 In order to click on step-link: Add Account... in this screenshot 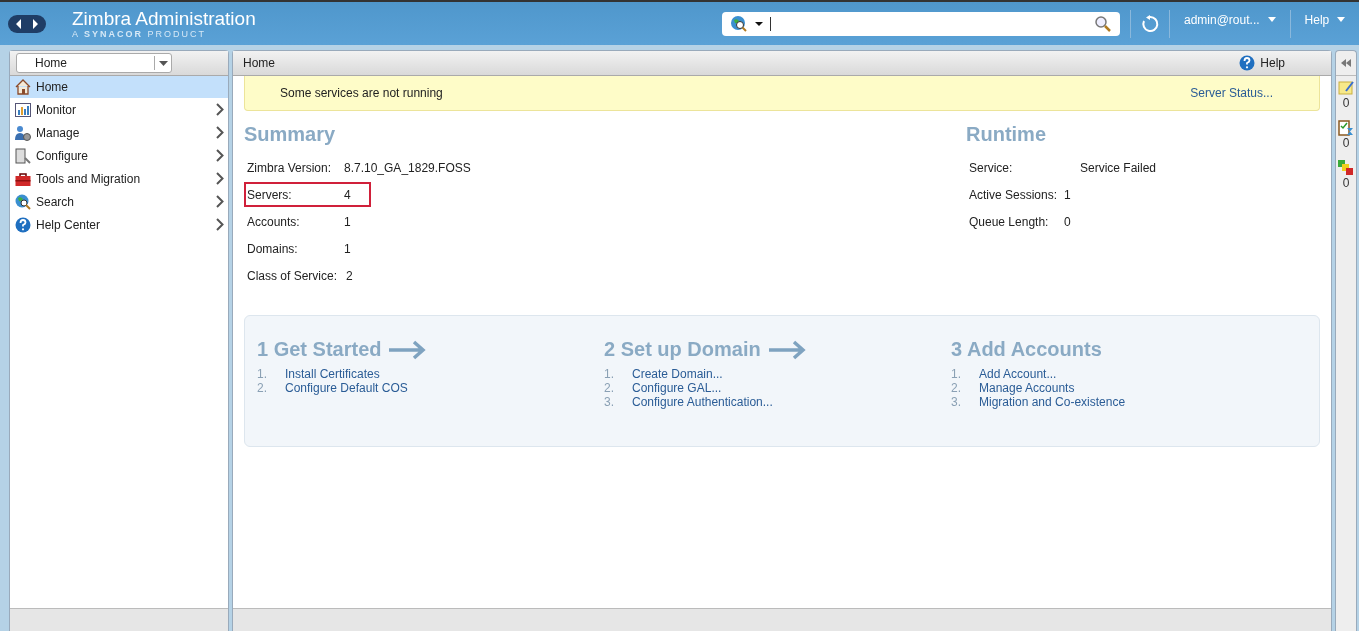, I will do `click(1018, 374)`.